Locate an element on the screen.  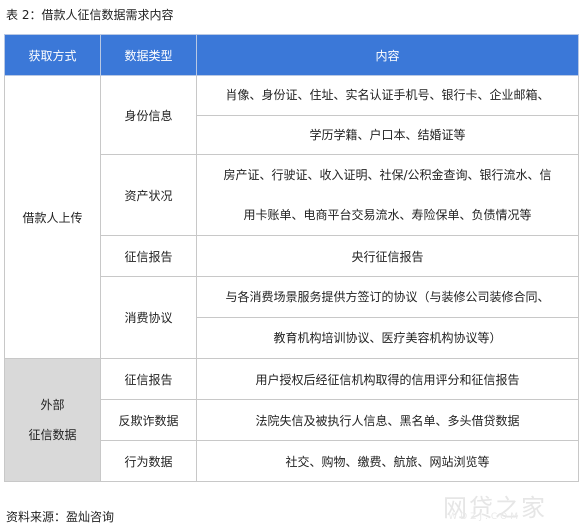
content-cell: 学历学籍、户口本、结婚证等 is located at coordinates (387, 134).